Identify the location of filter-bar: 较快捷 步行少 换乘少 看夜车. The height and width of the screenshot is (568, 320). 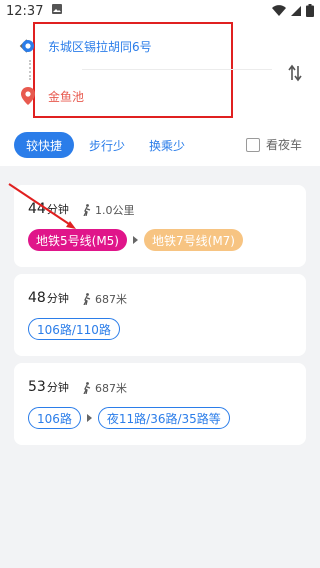
(160, 147).